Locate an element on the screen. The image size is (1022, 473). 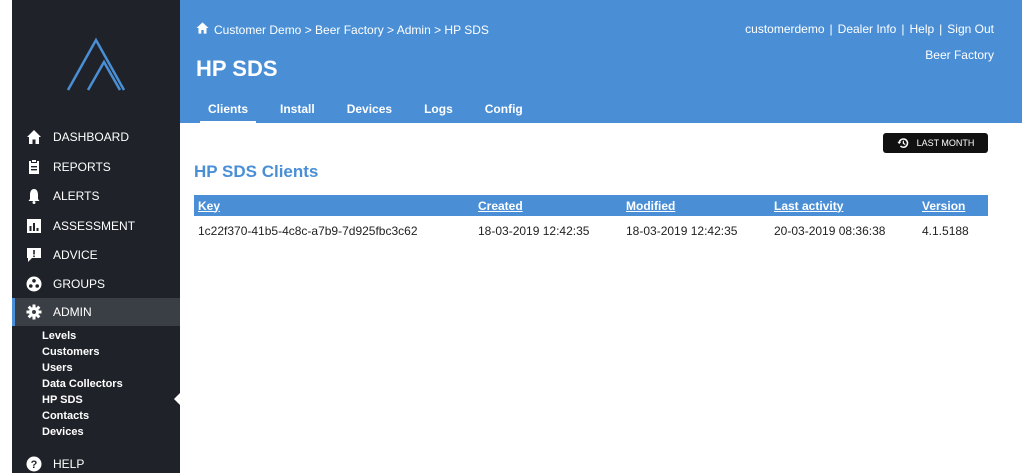
user-link: customerdemo is located at coordinates (784, 29).